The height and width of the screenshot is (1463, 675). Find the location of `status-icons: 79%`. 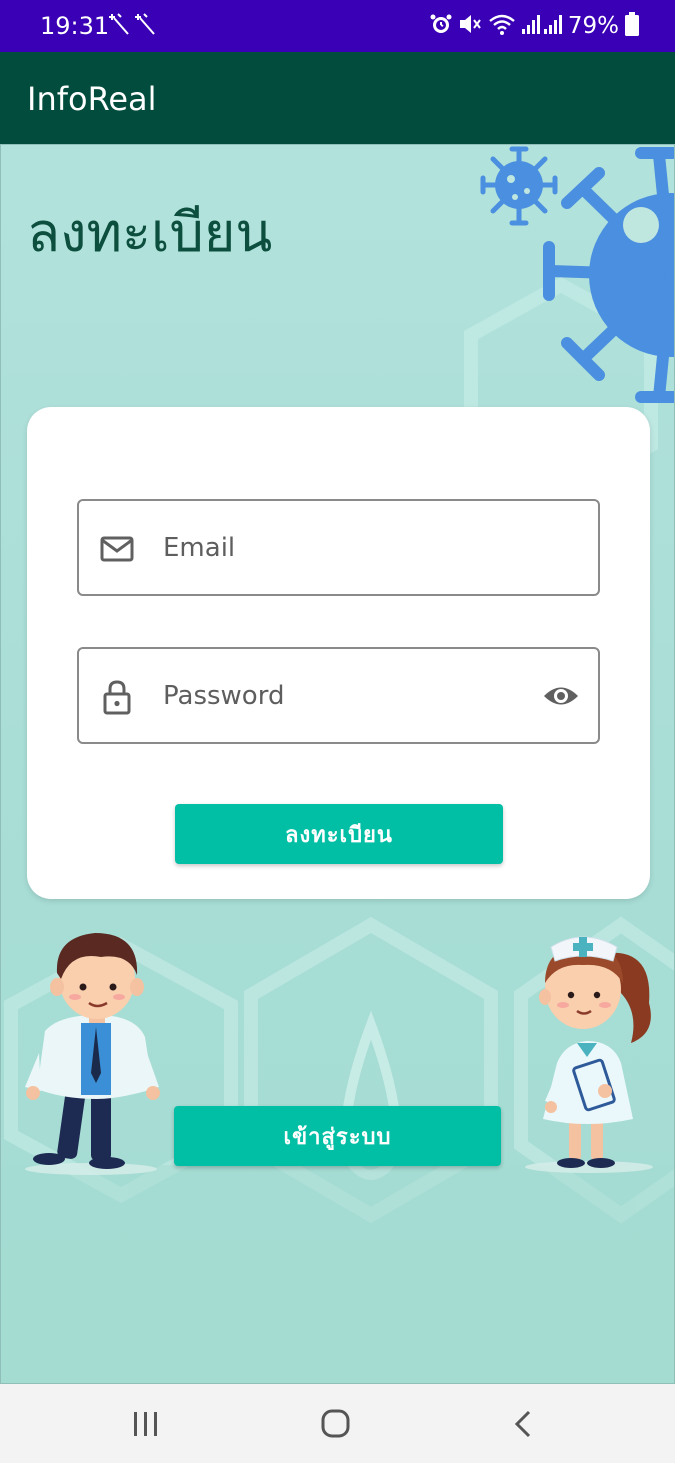

status-icons: 79% is located at coordinates (534, 26).